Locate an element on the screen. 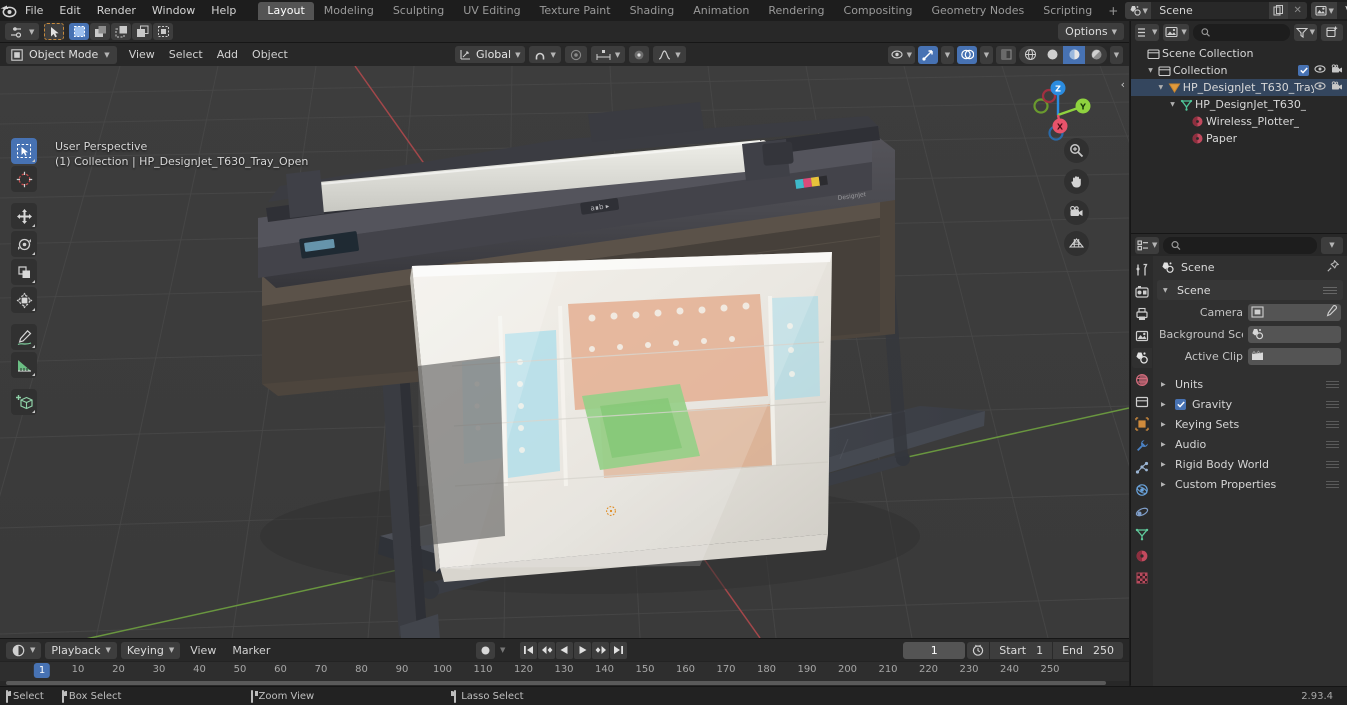  timeline-editor-type-button: ▼ is located at coordinates (24, 650).